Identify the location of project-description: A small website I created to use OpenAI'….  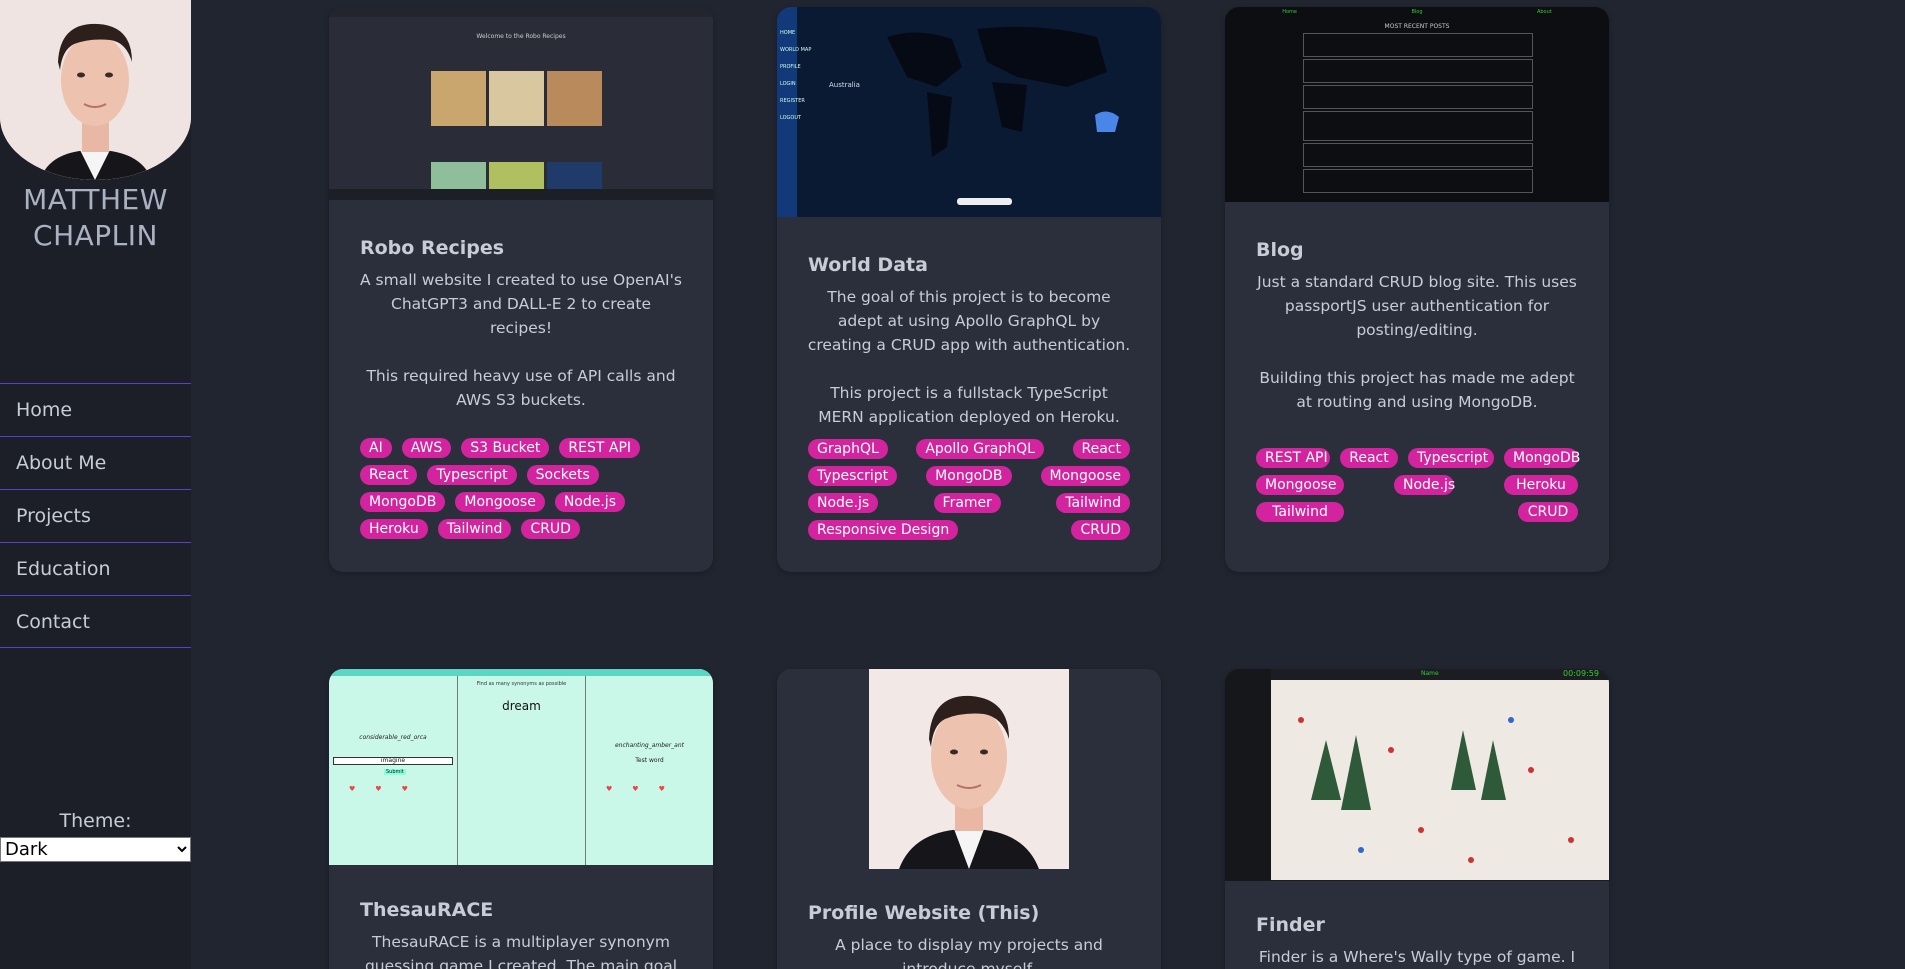
(521, 340).